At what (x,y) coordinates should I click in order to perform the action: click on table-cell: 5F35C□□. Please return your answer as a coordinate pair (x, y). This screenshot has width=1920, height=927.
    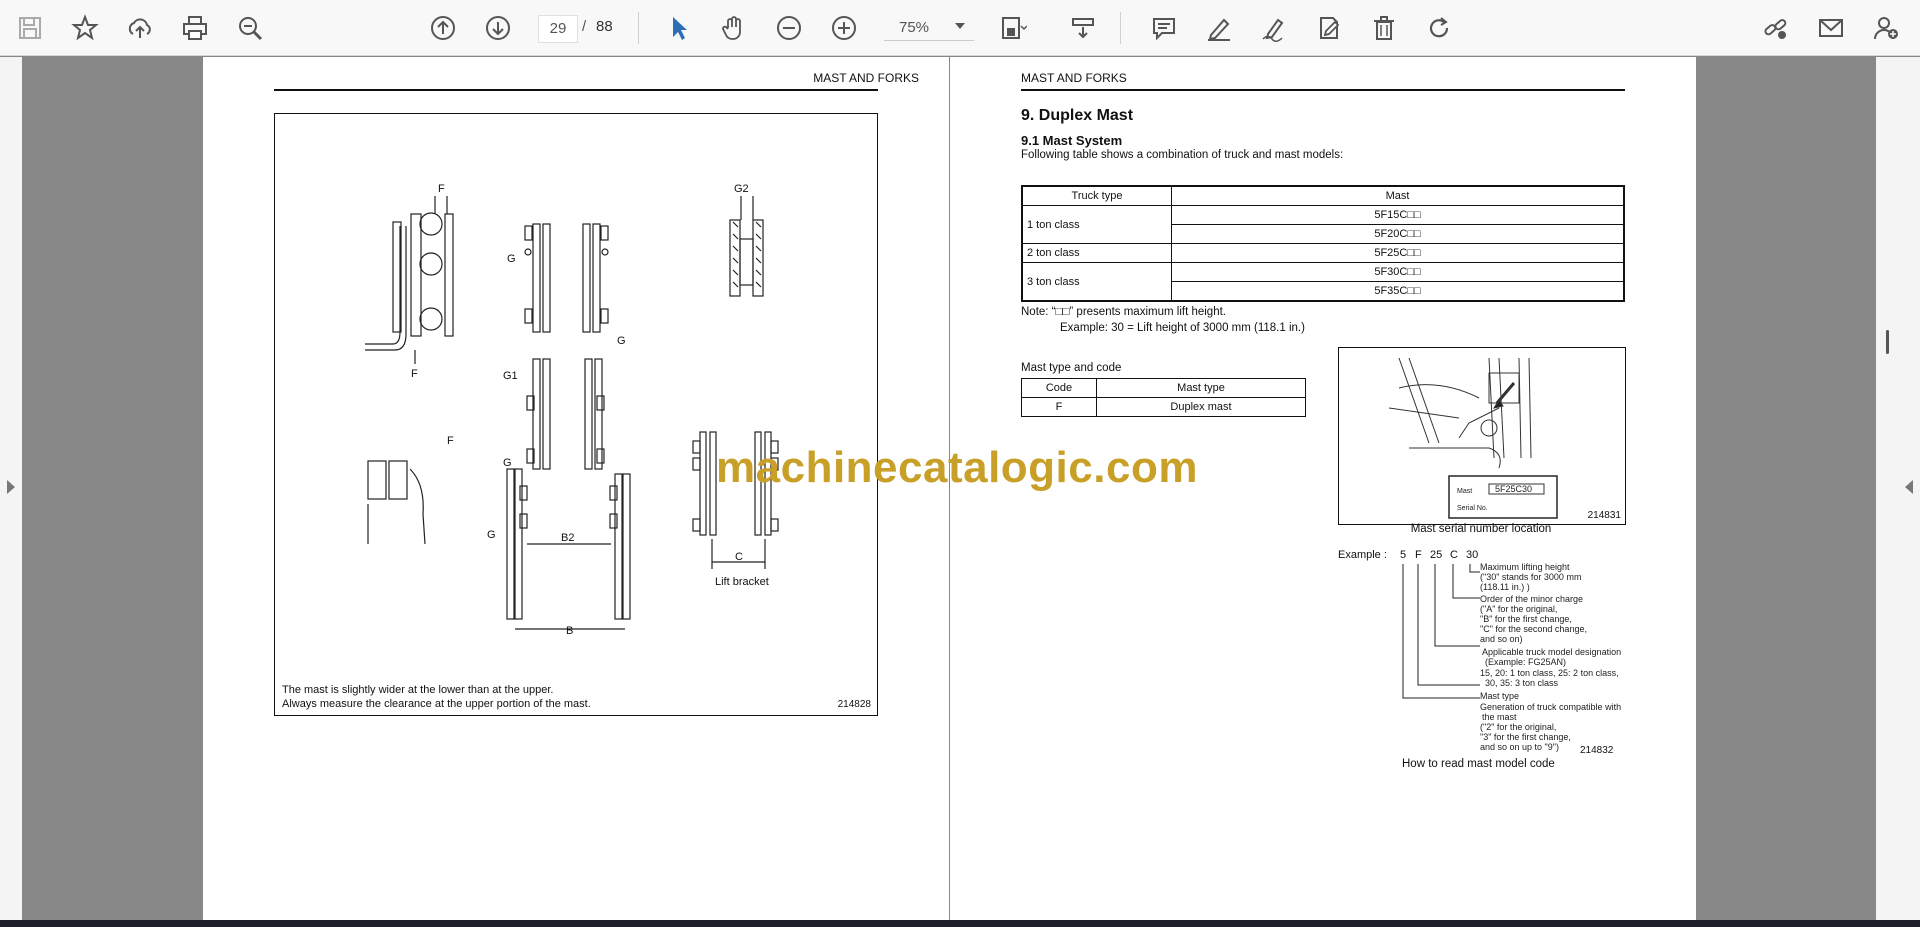
    Looking at the image, I should click on (1398, 291).